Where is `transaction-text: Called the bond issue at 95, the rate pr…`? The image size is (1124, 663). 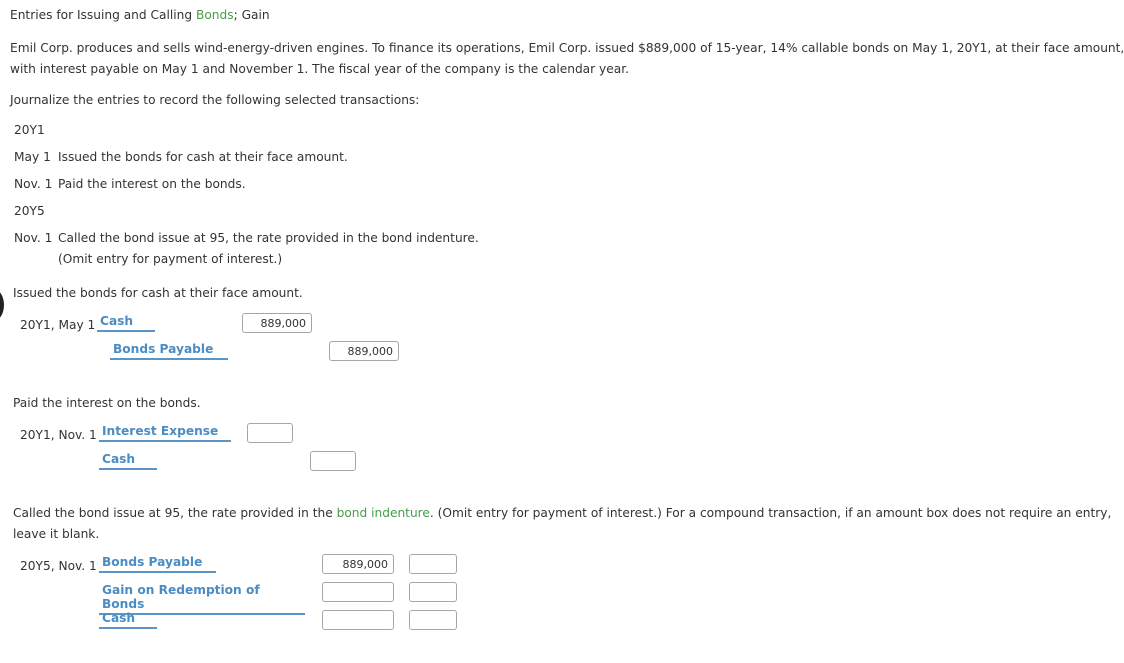
transaction-text: Called the bond issue at 95, the rate pr… is located at coordinates (268, 238).